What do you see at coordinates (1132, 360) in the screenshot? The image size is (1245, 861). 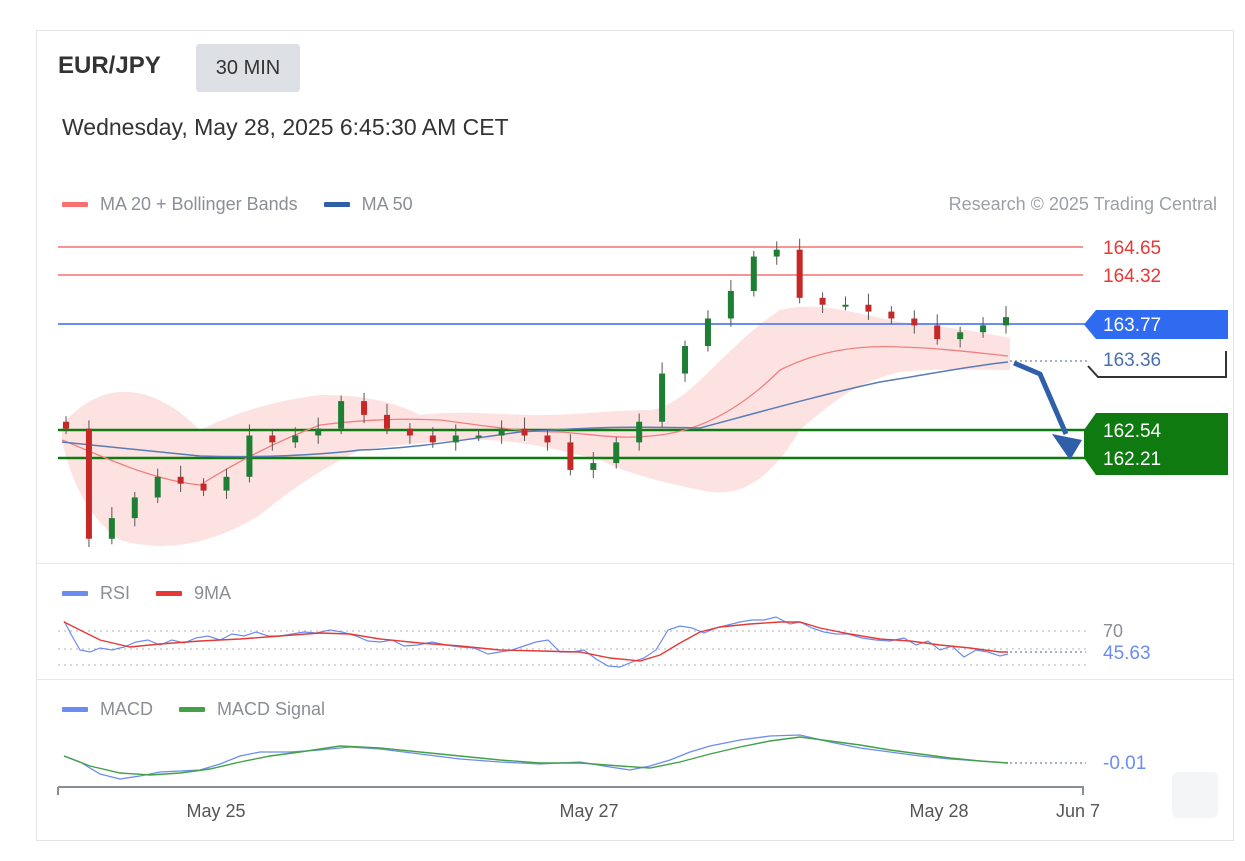 I see `last-price-label: 163.36` at bounding box center [1132, 360].